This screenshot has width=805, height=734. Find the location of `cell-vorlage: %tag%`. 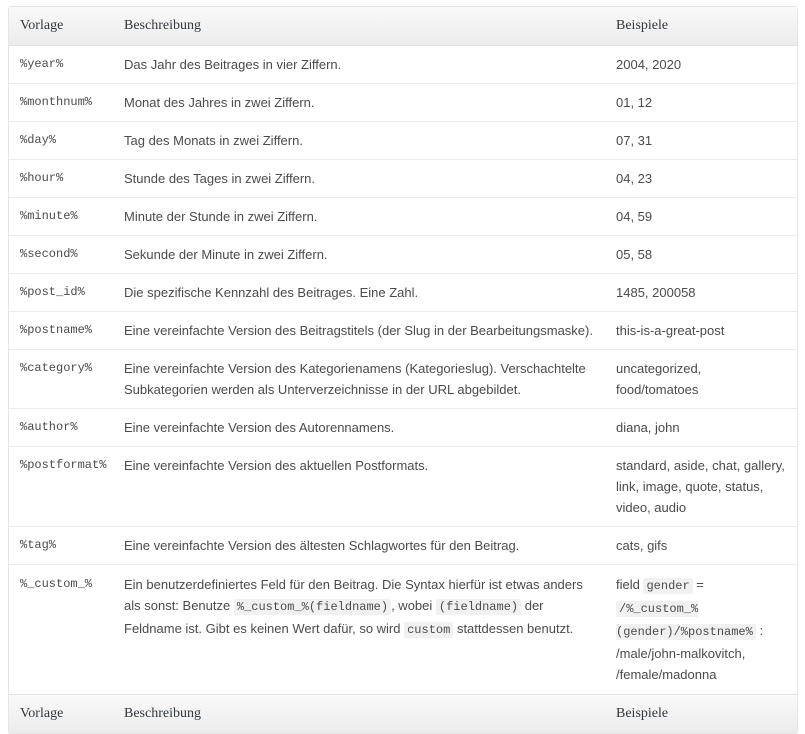

cell-vorlage: %tag% is located at coordinates (61, 545).